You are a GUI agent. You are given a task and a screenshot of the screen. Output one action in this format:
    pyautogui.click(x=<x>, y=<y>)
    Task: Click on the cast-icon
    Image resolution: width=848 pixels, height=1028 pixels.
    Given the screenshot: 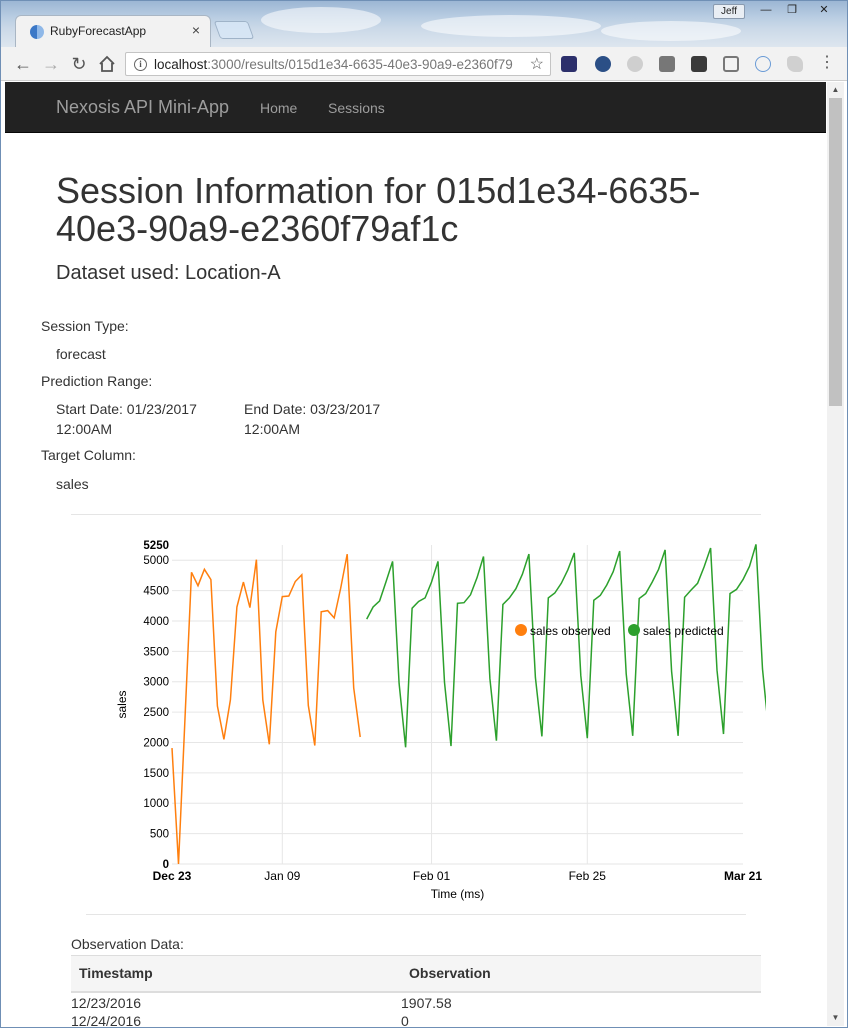 What is the action you would take?
    pyautogui.click(x=731, y=64)
    